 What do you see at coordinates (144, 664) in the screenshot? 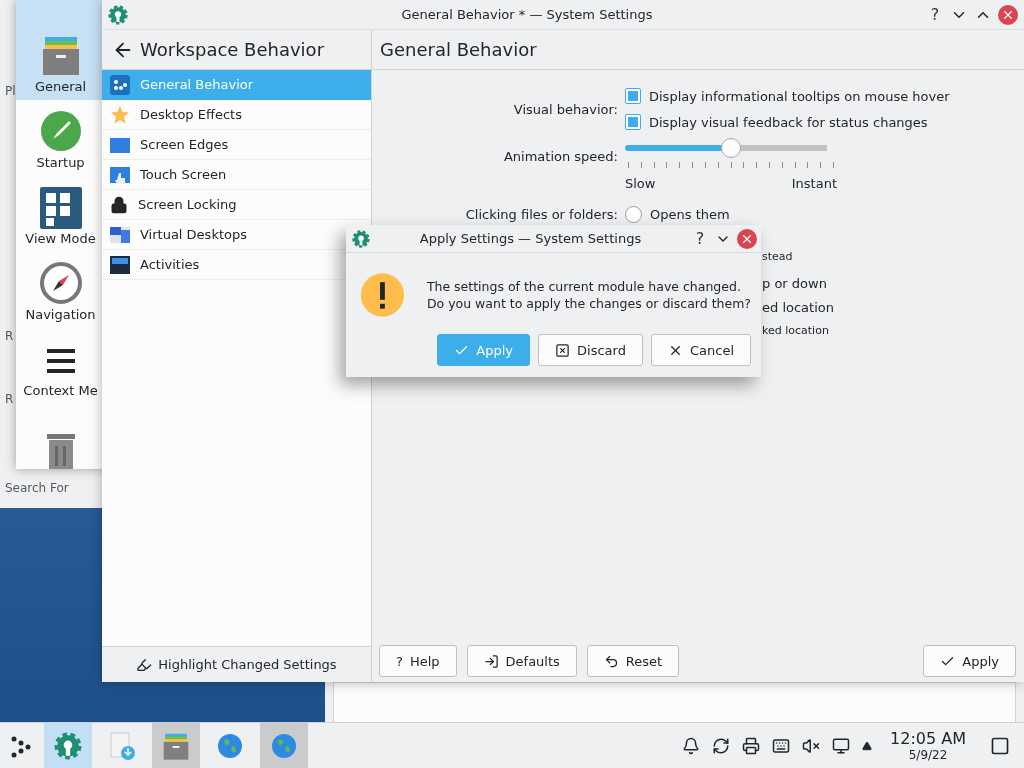
I see `highlighter-icon` at bounding box center [144, 664].